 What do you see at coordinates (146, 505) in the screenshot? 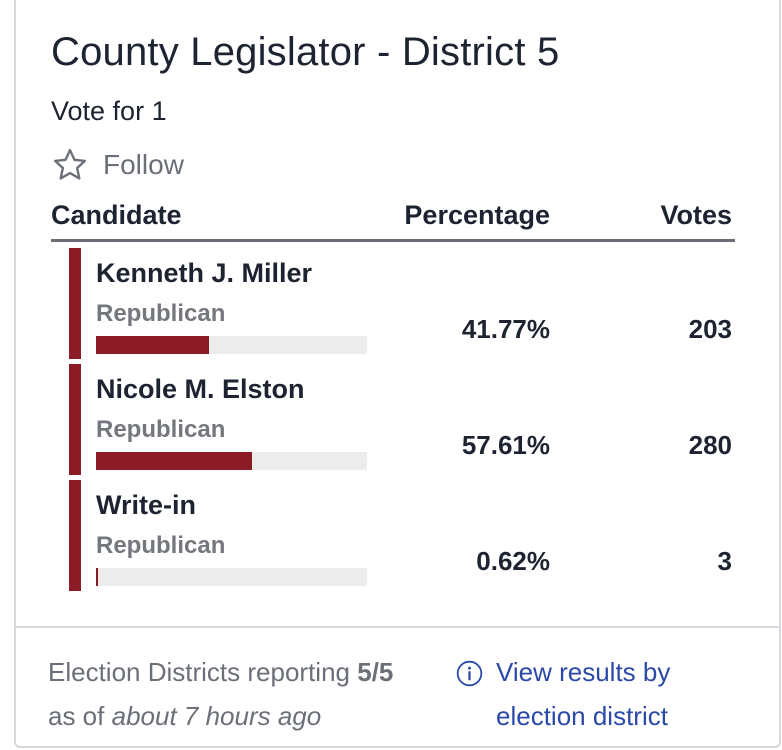
I see `candidate-name: Write-in` at bounding box center [146, 505].